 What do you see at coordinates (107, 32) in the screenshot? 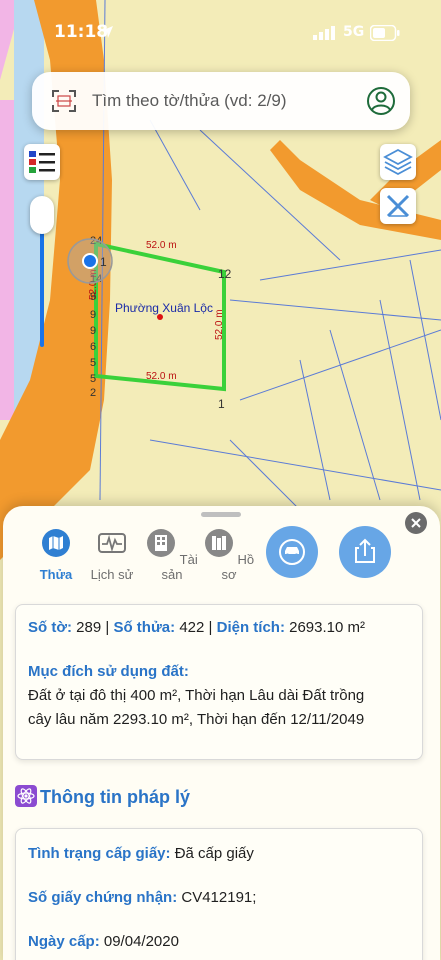
I see `location-arrow-icon` at bounding box center [107, 32].